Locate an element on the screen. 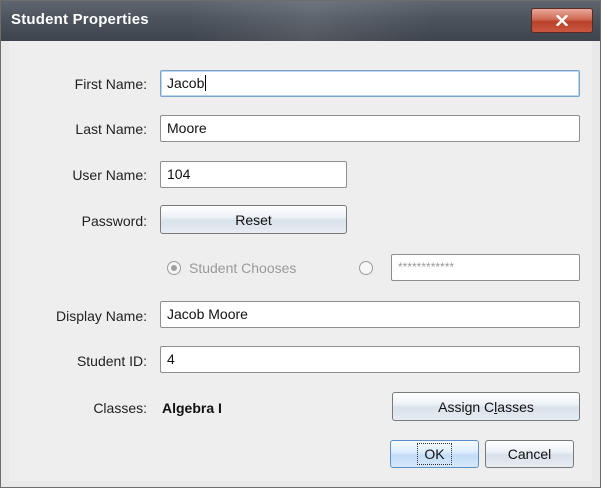  title-bar: Student Properties is located at coordinates (300, 21).